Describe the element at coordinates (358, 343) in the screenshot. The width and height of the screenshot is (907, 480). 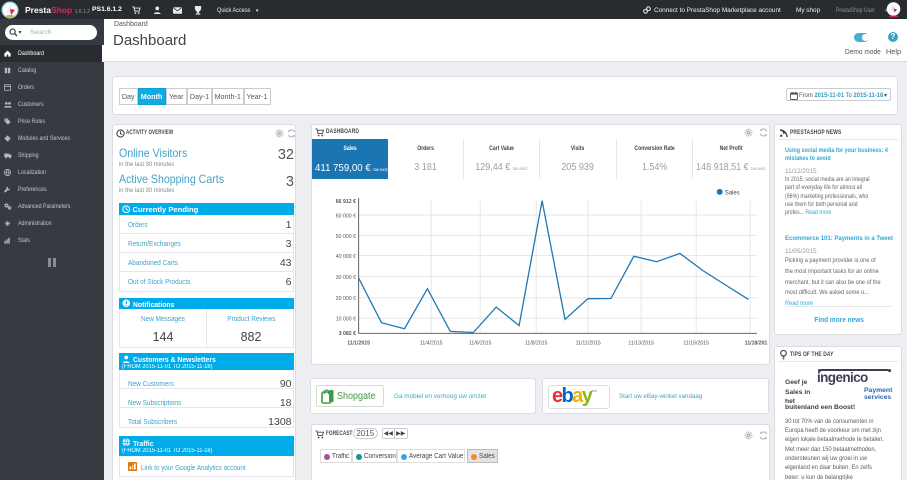
I see `svg-text: 11/1/2015` at that location.